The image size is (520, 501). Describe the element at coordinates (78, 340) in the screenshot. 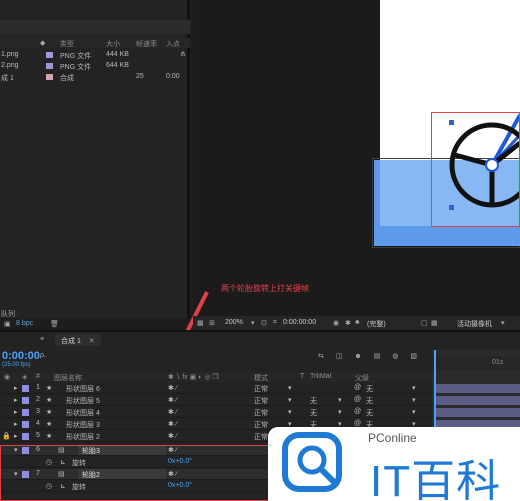

I see `tab-composition: 合成 1 ✕` at that location.